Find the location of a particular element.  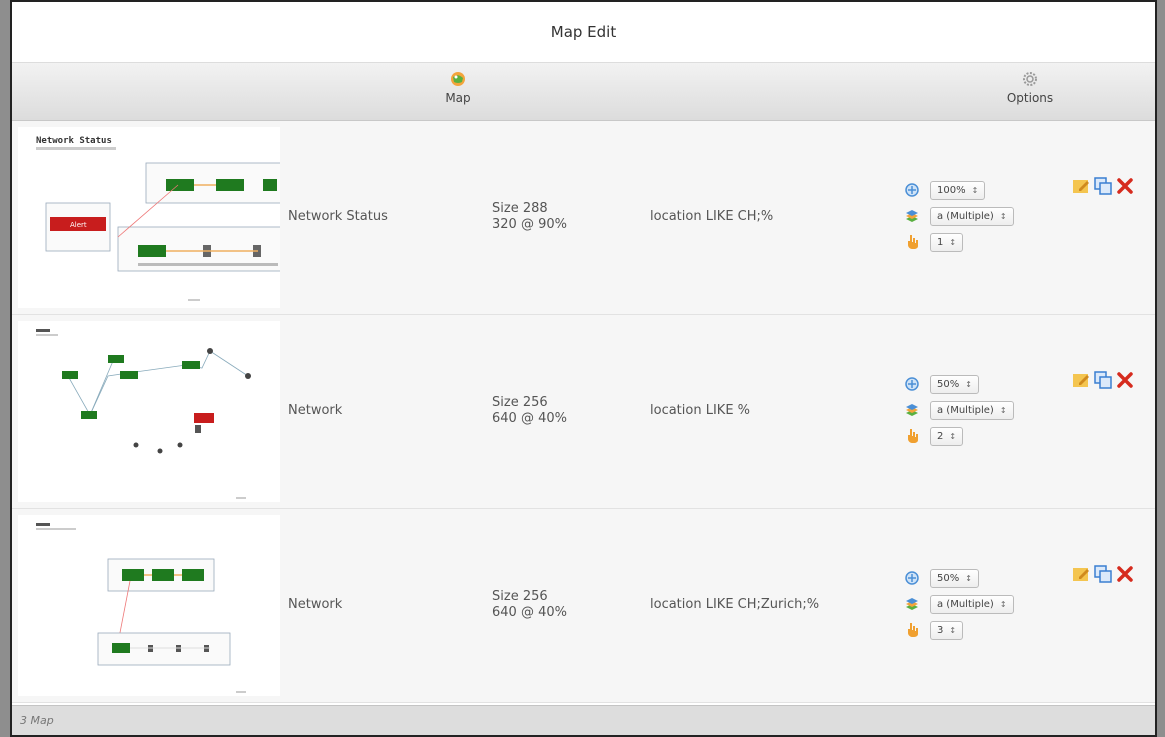

order-value: 2 is located at coordinates (940, 436).